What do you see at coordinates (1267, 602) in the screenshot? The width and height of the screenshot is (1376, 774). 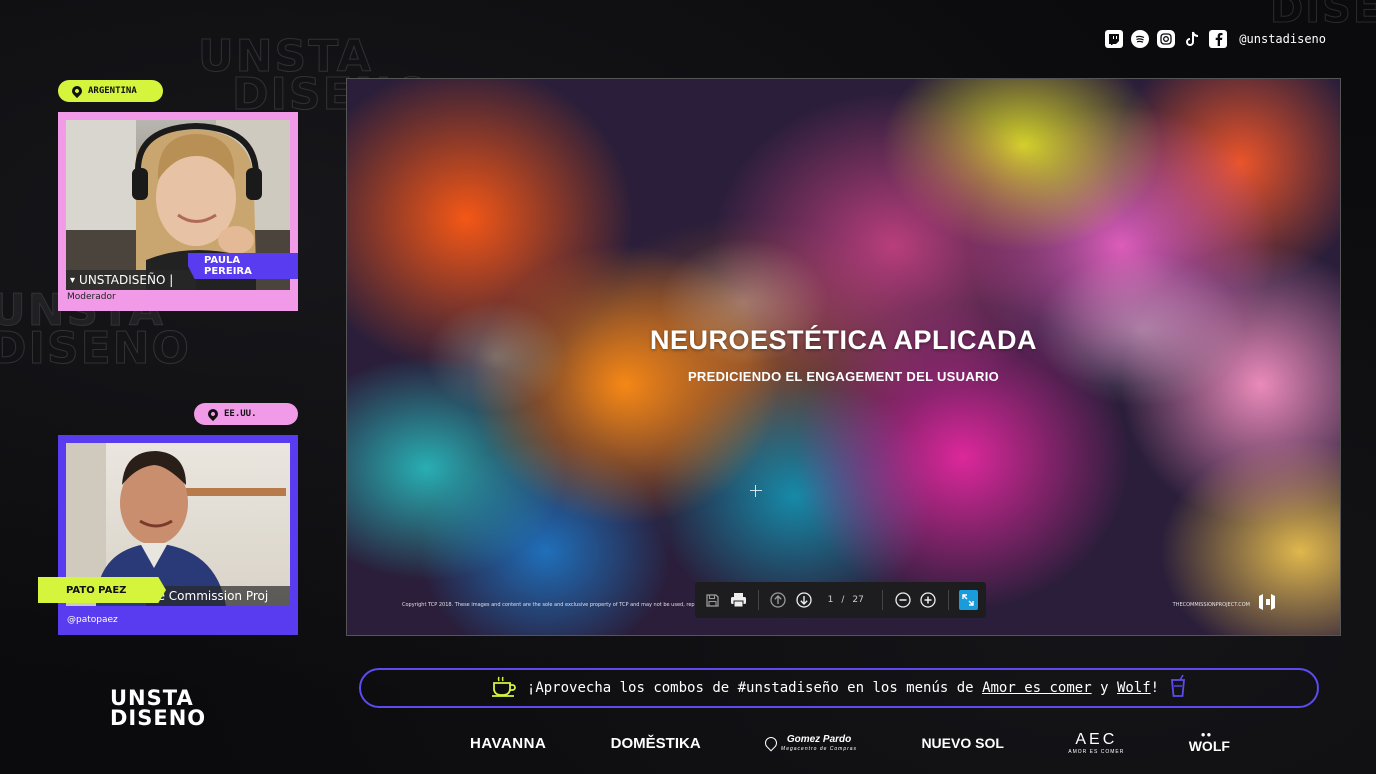 I see `slide-brand-mark-icon` at bounding box center [1267, 602].